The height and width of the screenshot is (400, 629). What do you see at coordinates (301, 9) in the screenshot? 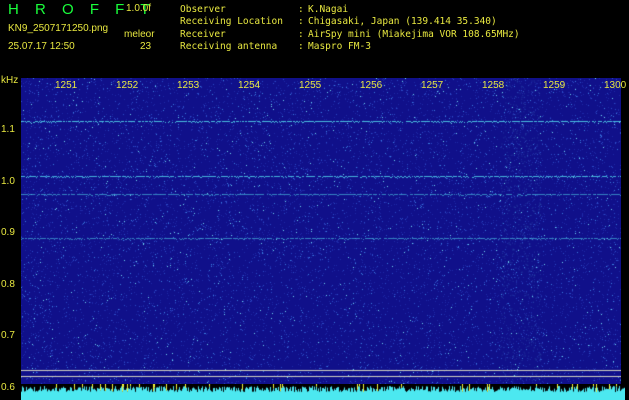
I see `info-sep-1: :` at bounding box center [301, 9].